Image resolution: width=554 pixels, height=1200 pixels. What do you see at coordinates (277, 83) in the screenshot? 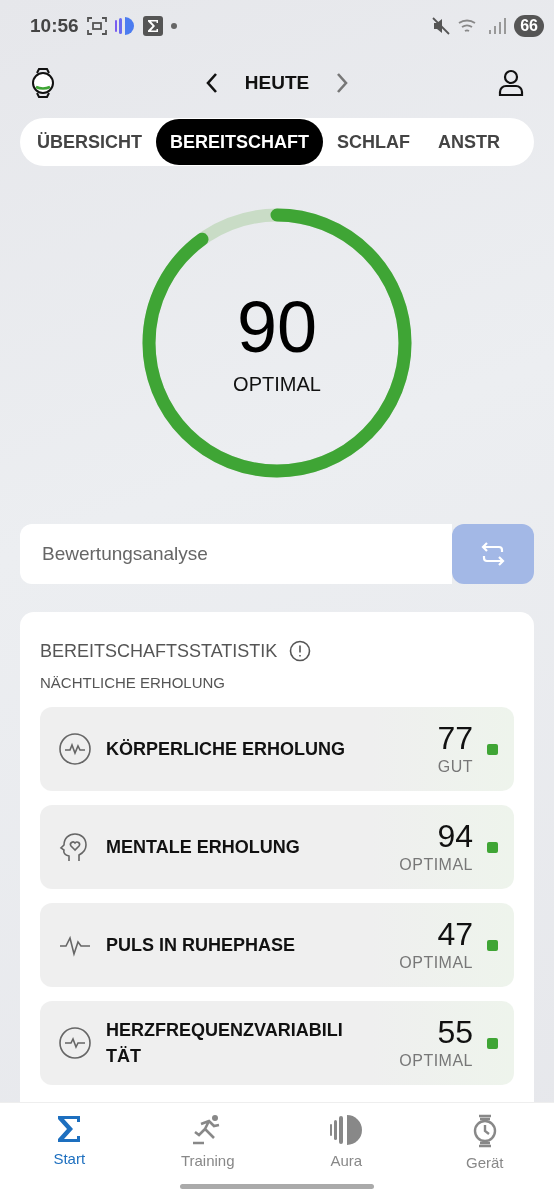
I see `date-title: HEUTE` at bounding box center [277, 83].